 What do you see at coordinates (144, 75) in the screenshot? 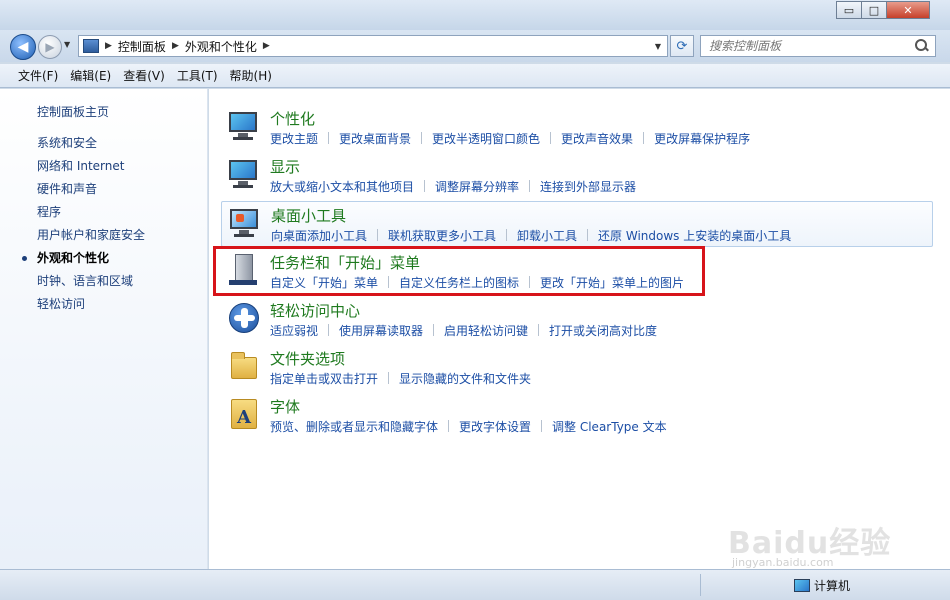
I see `menu-view: 查看(V)` at bounding box center [144, 75].